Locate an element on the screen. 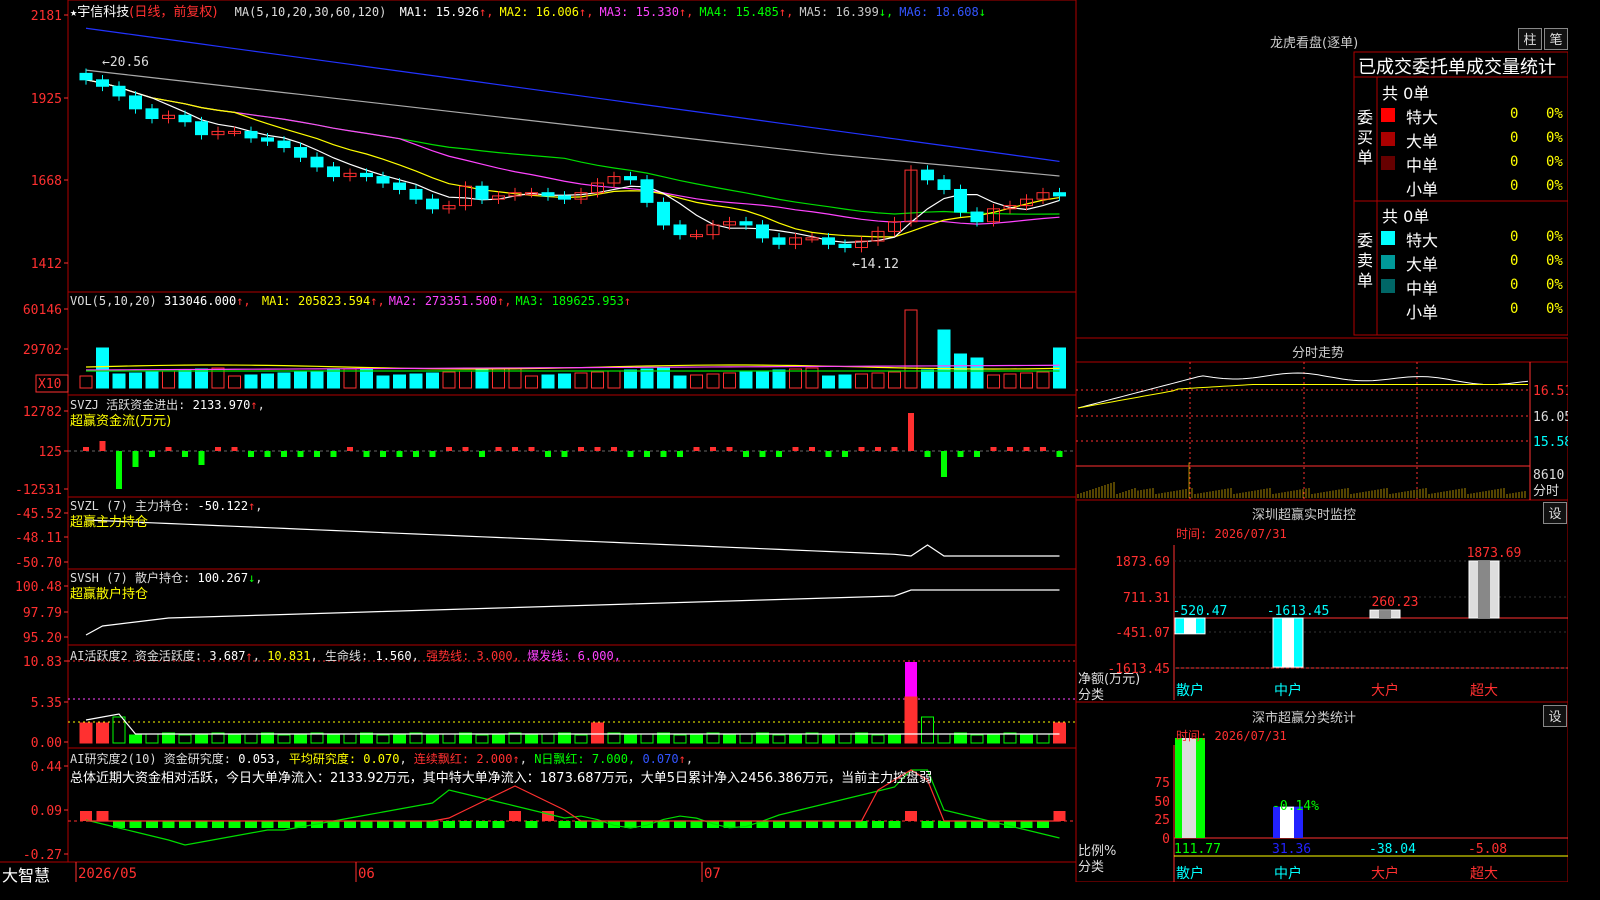  y-tick-label: 97.79 is located at coordinates (42, 613).